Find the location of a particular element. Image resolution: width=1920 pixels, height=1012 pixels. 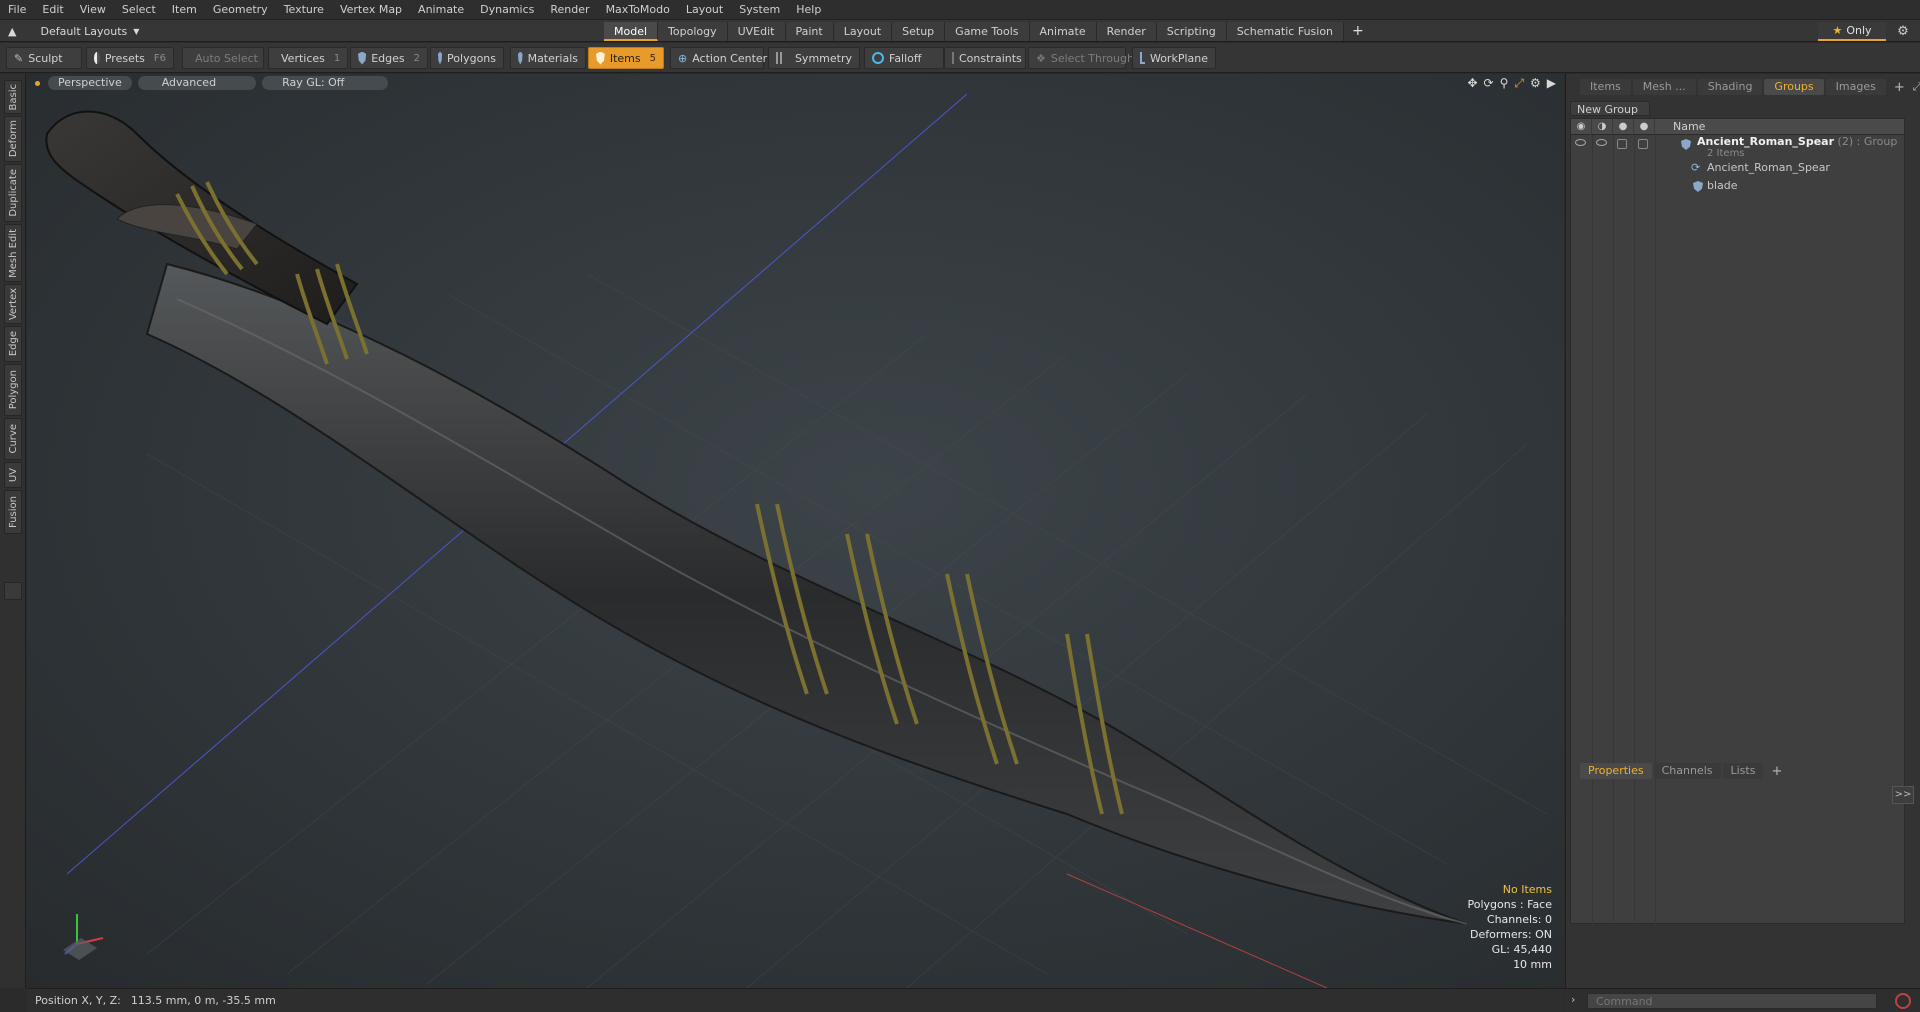

tab-scripting: Scripting is located at coordinates (1191, 31).